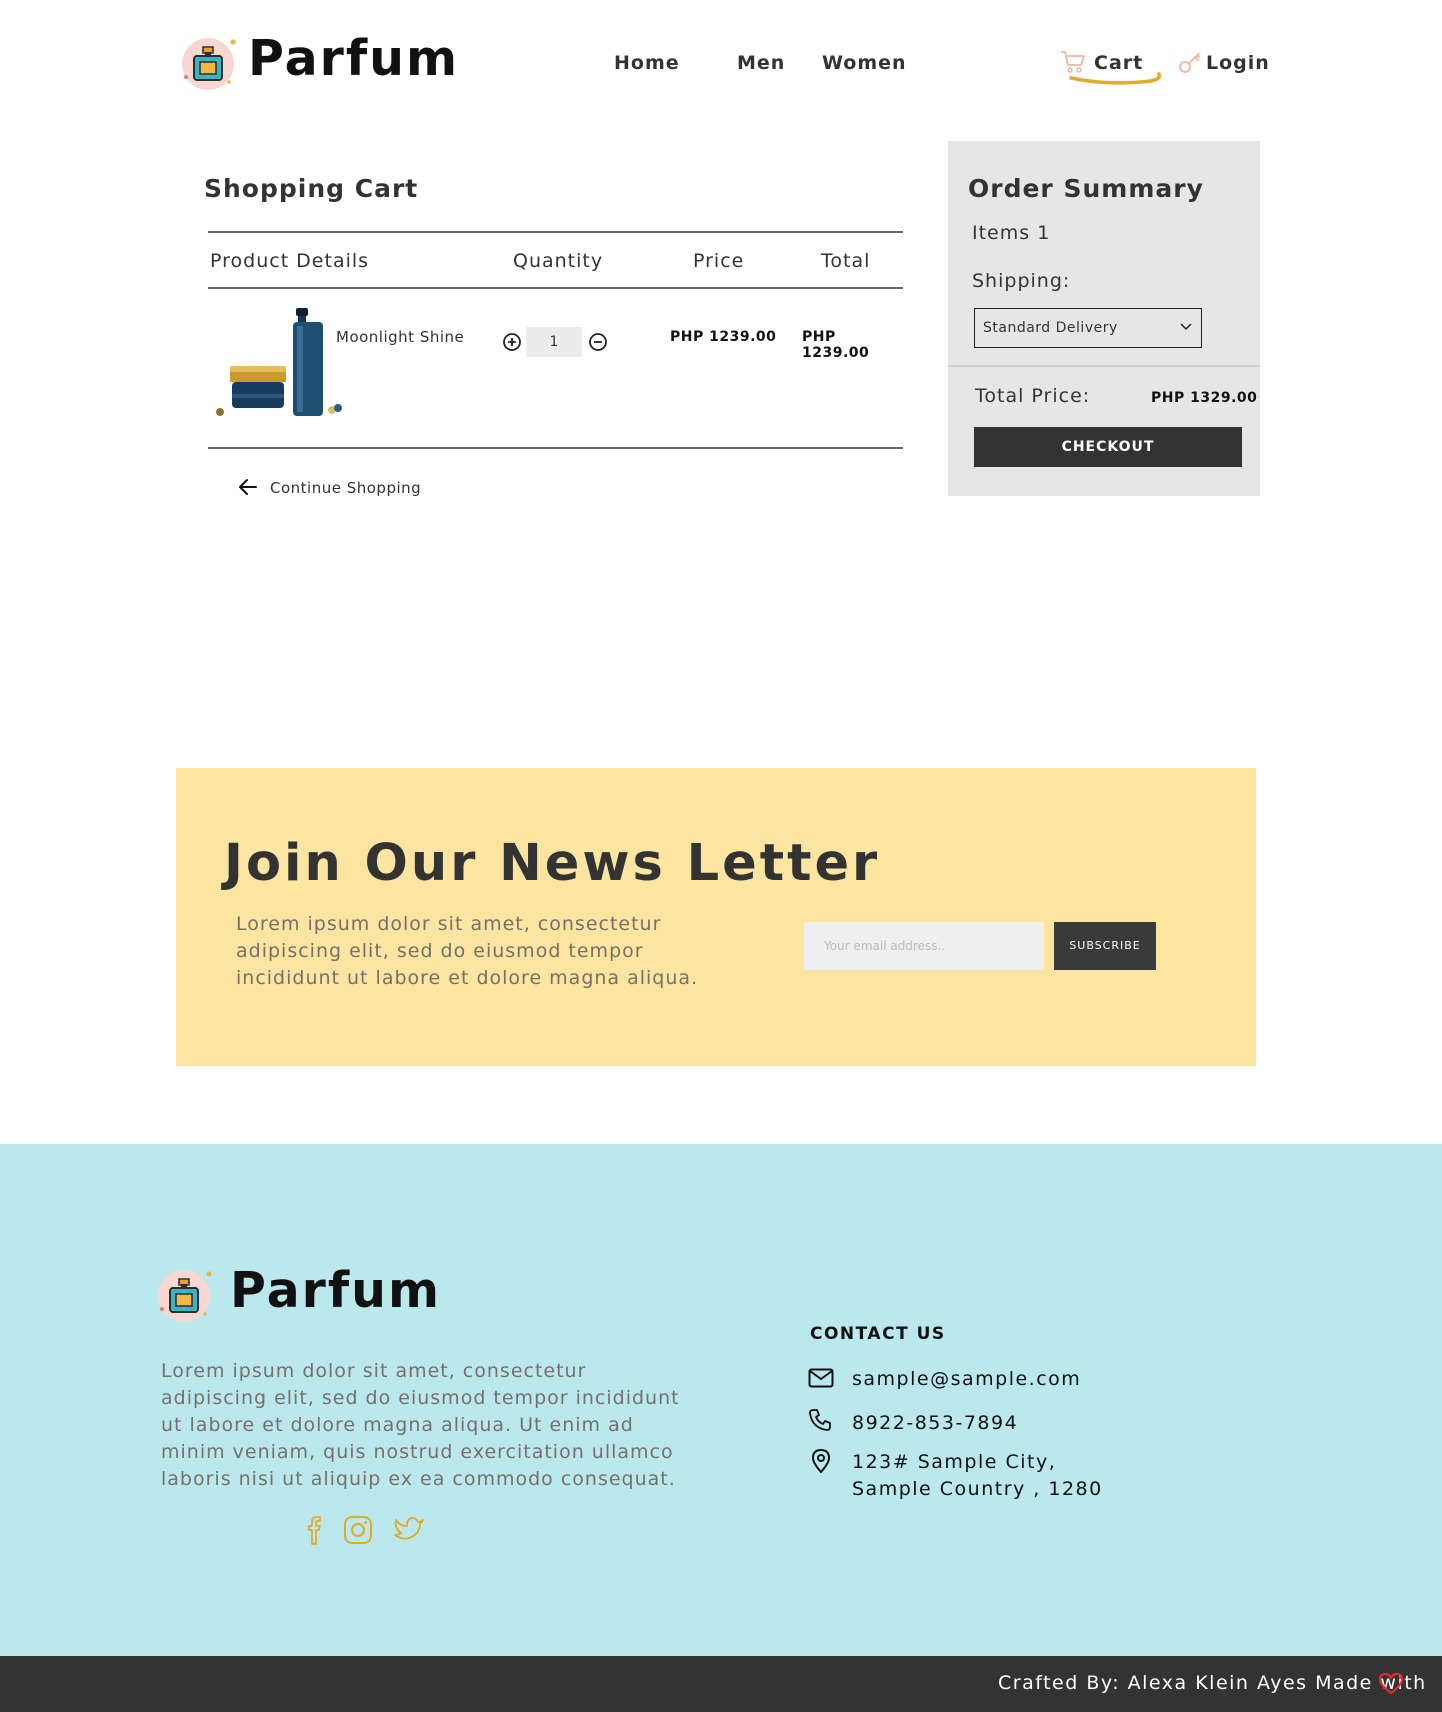 This screenshot has width=1442, height=1712. I want to click on shipping-select-value: Standard Delivery, so click(1050, 328).